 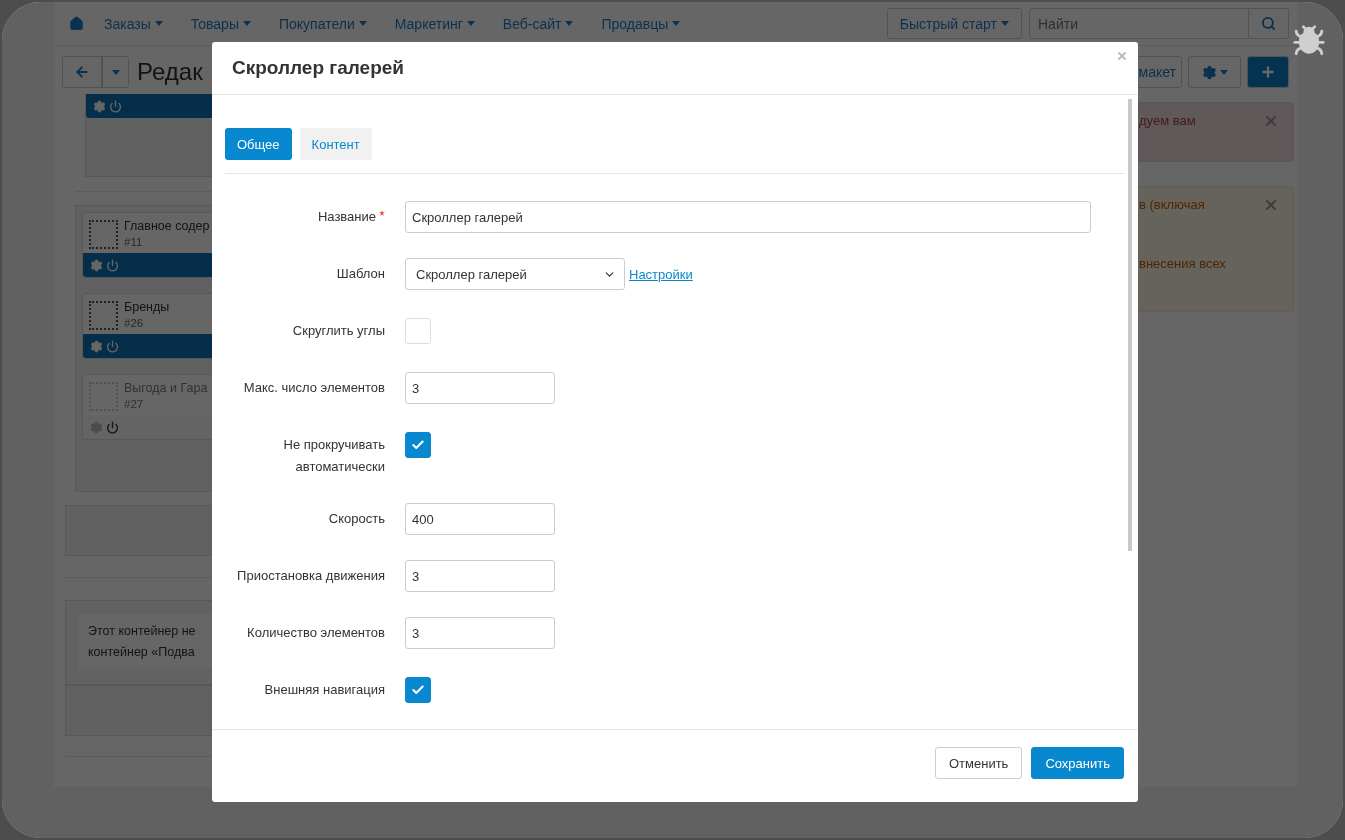 I want to click on settings-button, so click(x=1214, y=72).